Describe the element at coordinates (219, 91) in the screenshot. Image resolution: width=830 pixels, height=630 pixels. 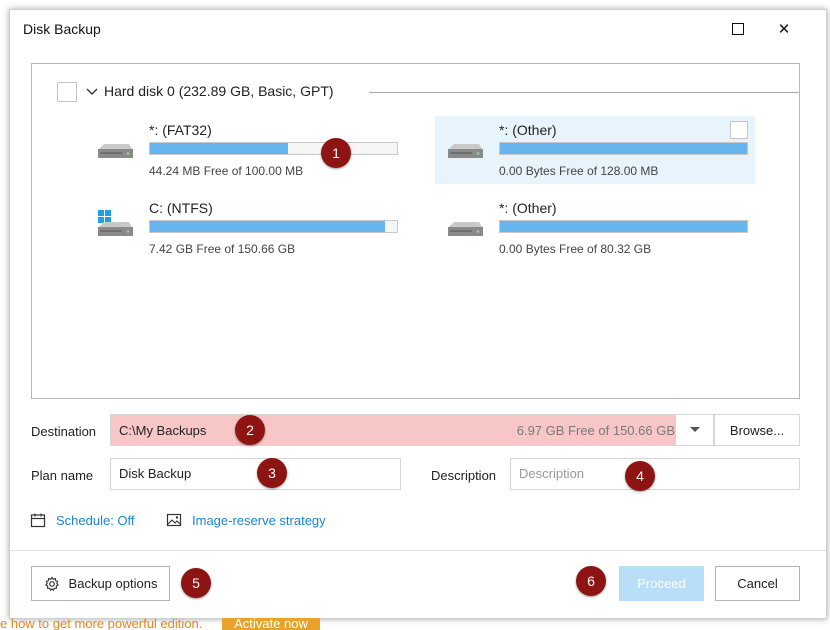
I see `disk-title: Hard disk 0 (232.89 GB, Basic, GPT)` at that location.